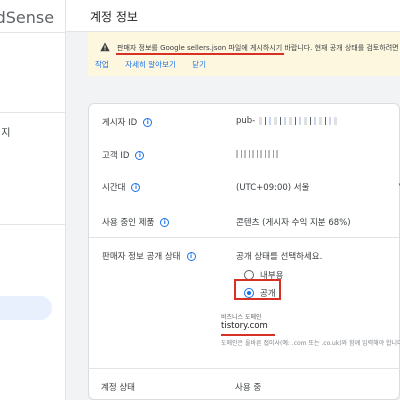  Describe the element at coordinates (293, 223) in the screenshot. I see `product-value: 콘텐츠 (게시자 수익 지분 68%)` at that location.